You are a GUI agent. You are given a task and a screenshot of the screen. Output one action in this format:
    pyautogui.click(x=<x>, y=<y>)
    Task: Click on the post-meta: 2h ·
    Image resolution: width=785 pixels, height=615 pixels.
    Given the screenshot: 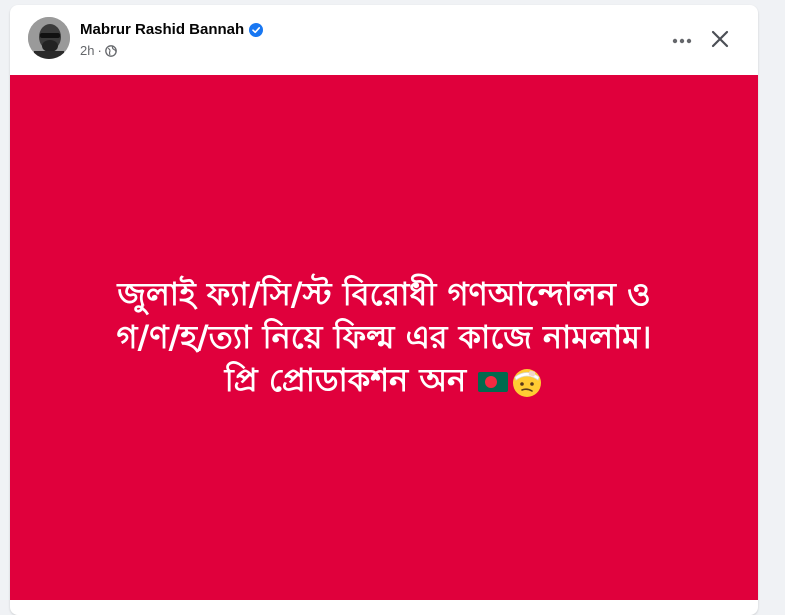 What is the action you would take?
    pyautogui.click(x=98, y=50)
    